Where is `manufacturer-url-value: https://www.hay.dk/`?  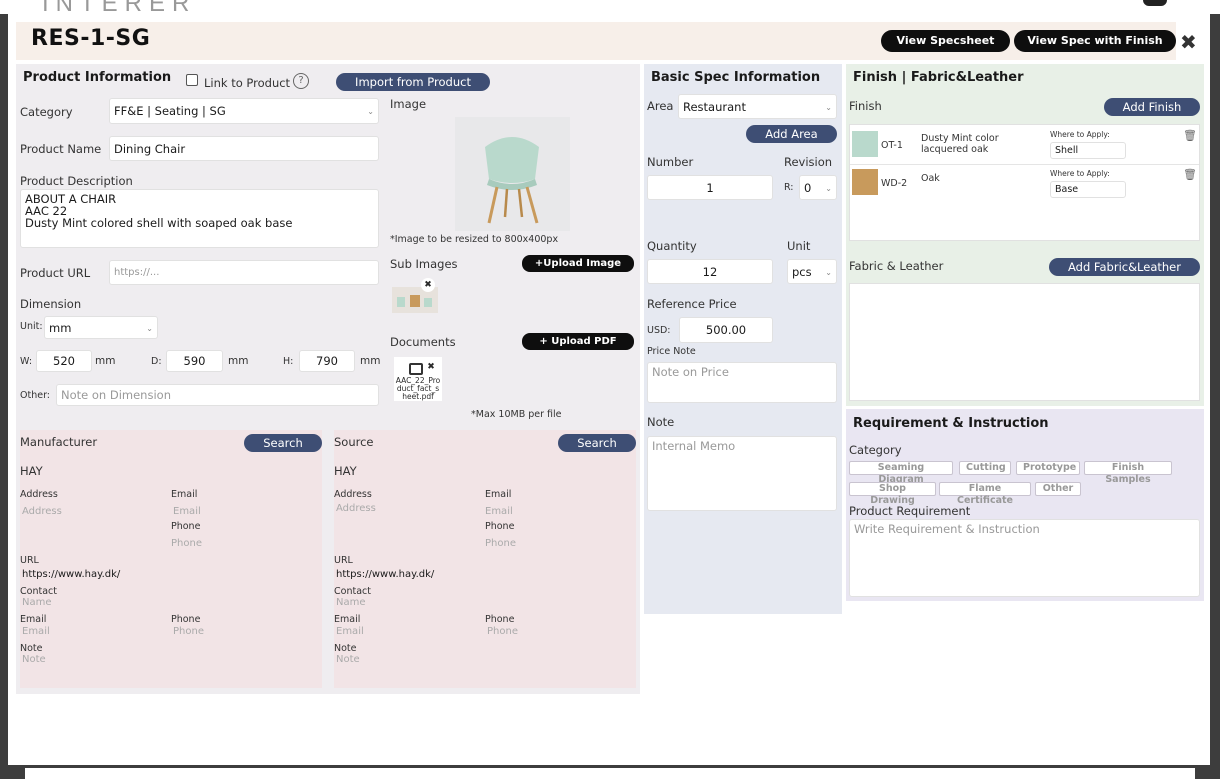
manufacturer-url-value: https://www.hay.dk/ is located at coordinates (71, 574).